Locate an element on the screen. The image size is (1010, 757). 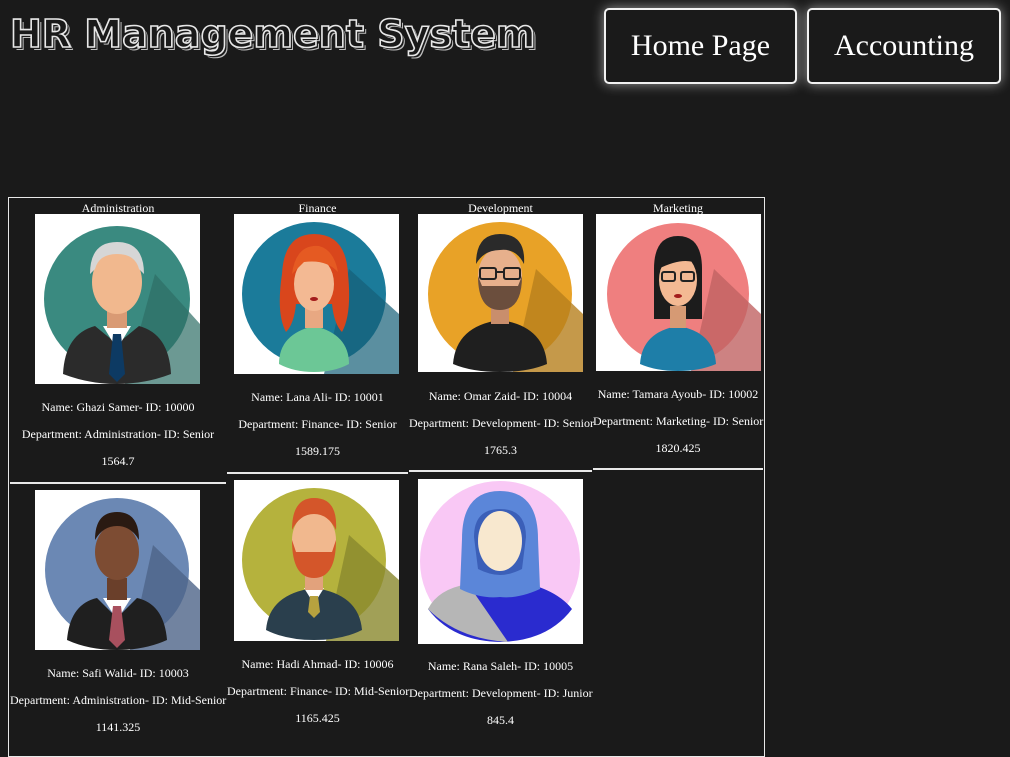
woman-glasses-avatar-icon is located at coordinates (678, 292).